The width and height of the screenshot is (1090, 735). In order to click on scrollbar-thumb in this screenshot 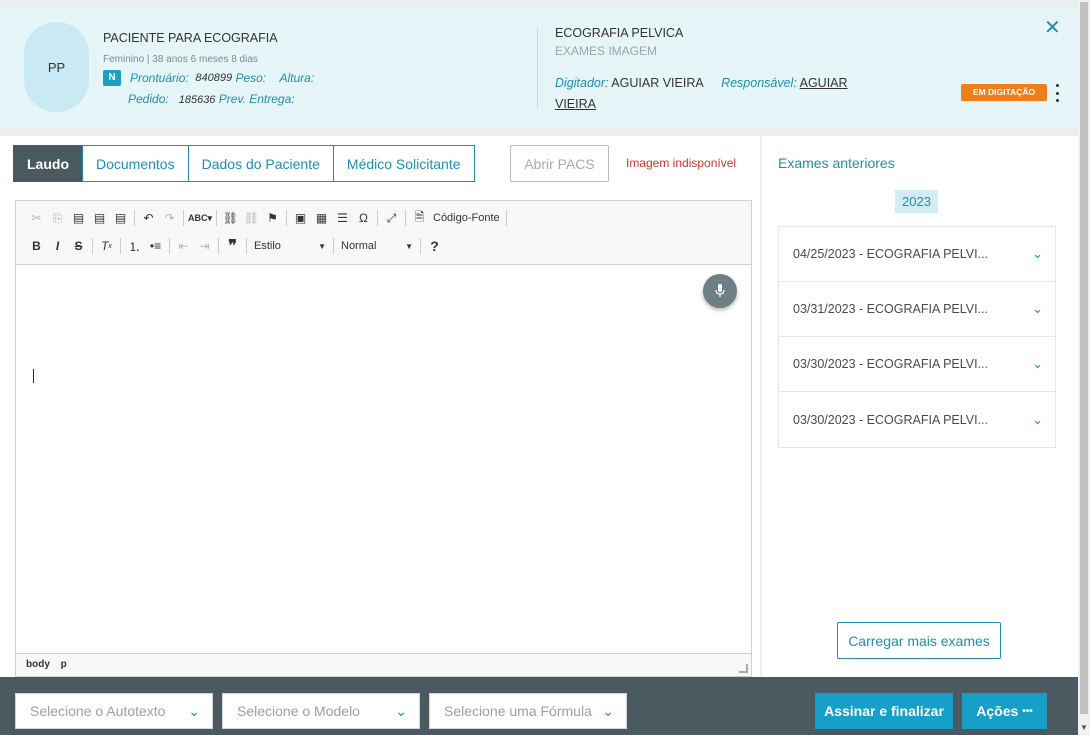, I will do `click(1084, 358)`.